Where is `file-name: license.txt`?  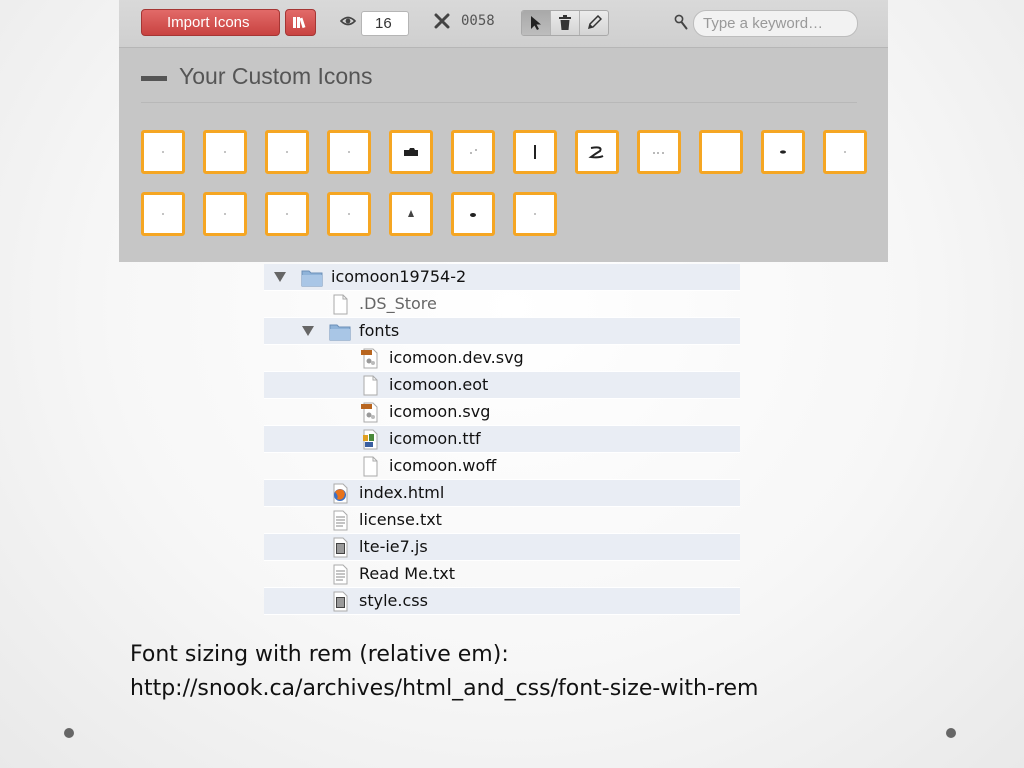 file-name: license.txt is located at coordinates (400, 519).